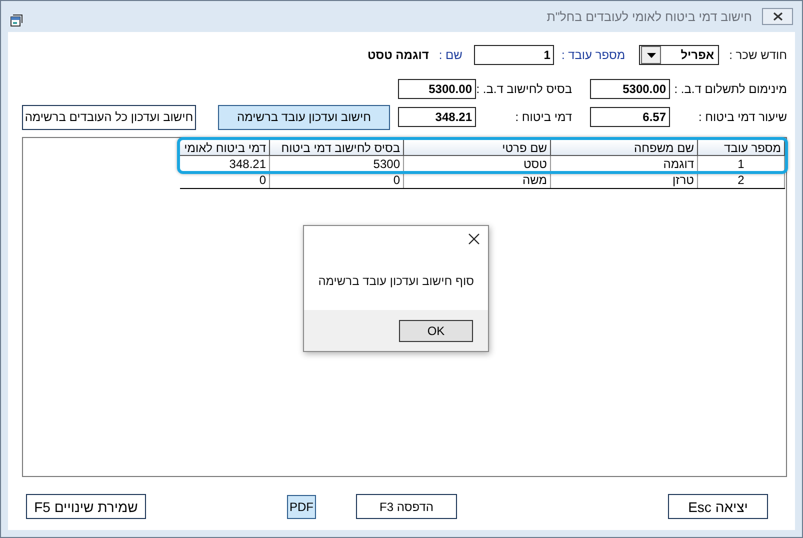 This screenshot has height=538, width=803. What do you see at coordinates (450, 55) in the screenshot?
I see `field-label: שם :` at bounding box center [450, 55].